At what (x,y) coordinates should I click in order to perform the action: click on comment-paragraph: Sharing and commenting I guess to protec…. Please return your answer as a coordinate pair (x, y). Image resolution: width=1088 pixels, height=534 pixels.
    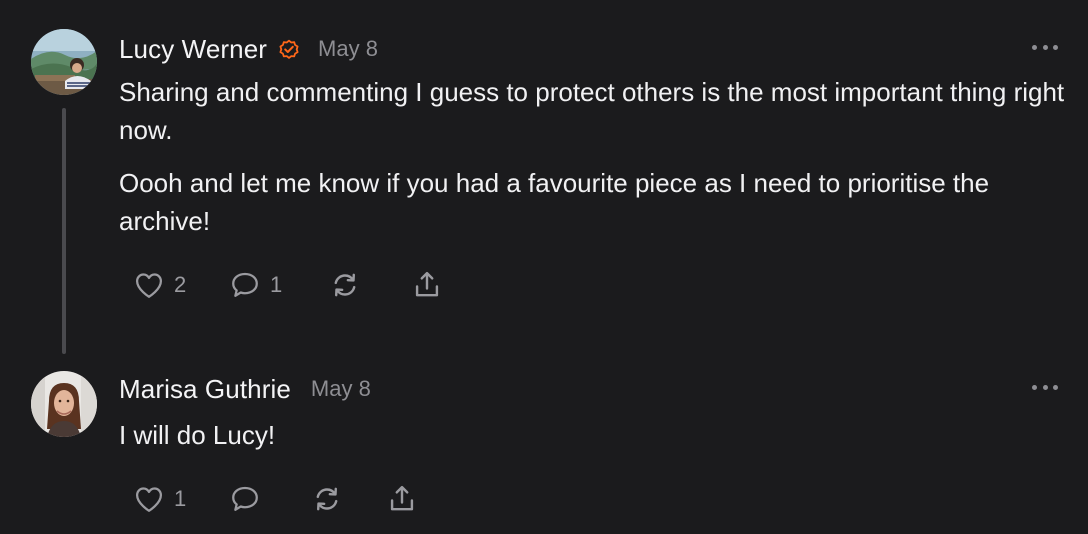
    Looking at the image, I should click on (592, 111).